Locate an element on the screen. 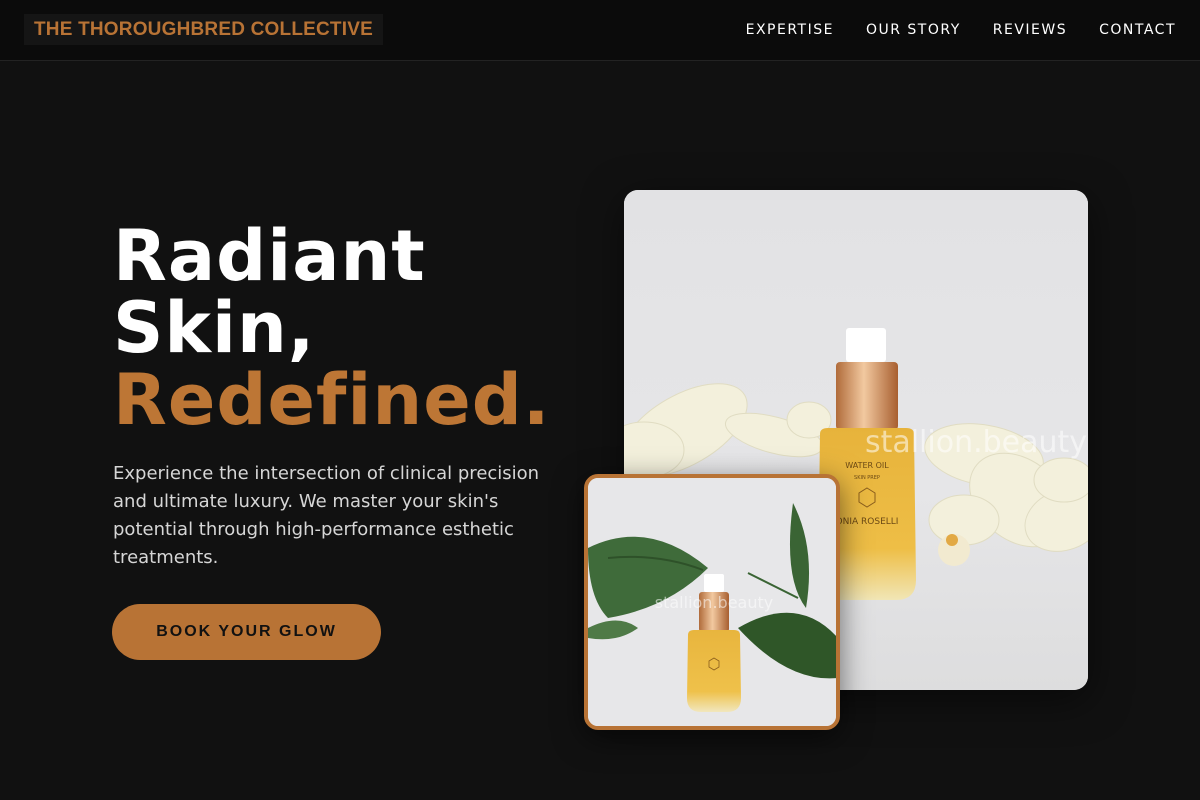  secondary-product-image: stallion.beauty is located at coordinates (712, 602).